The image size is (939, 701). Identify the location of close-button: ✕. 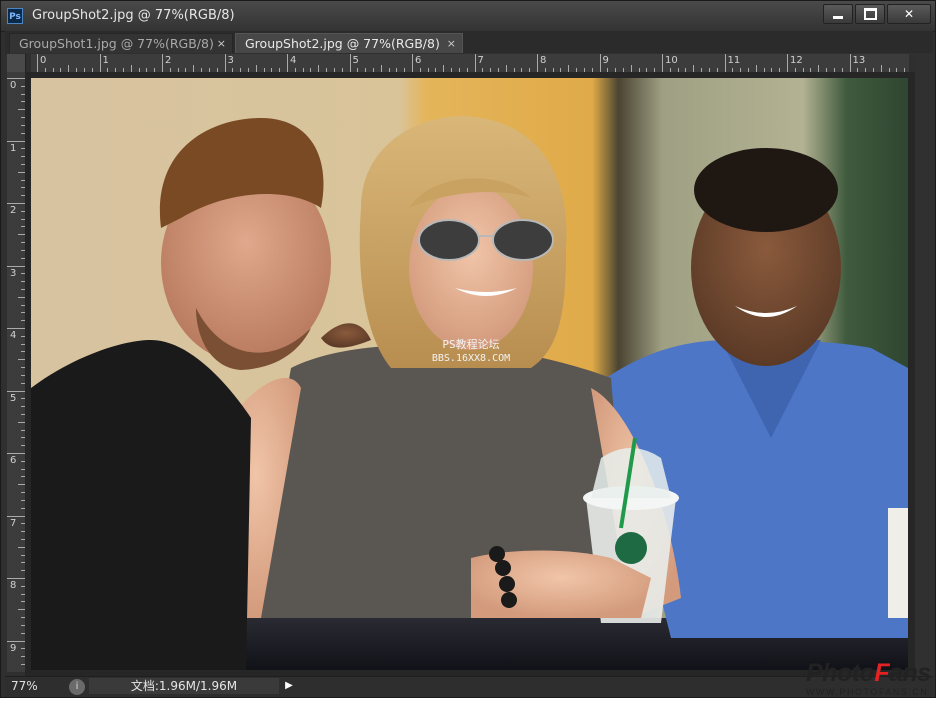
(909, 14).